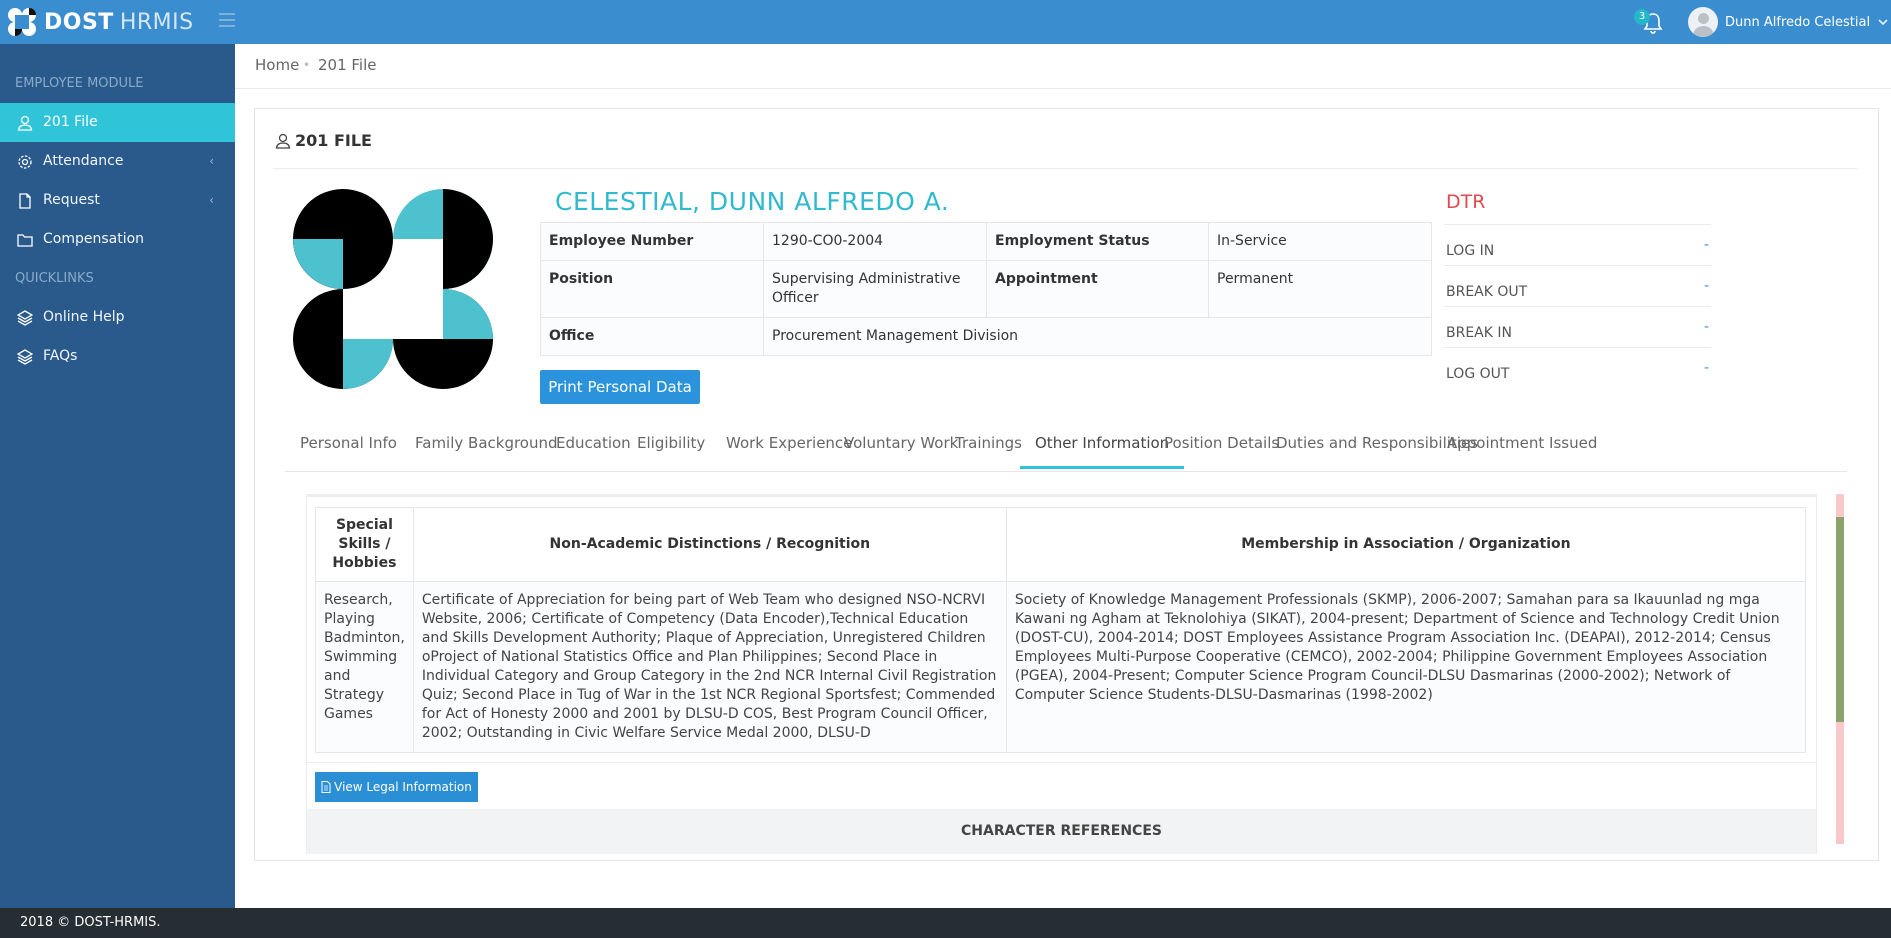 The image size is (1891, 938). I want to click on employee-photo, so click(393, 289).